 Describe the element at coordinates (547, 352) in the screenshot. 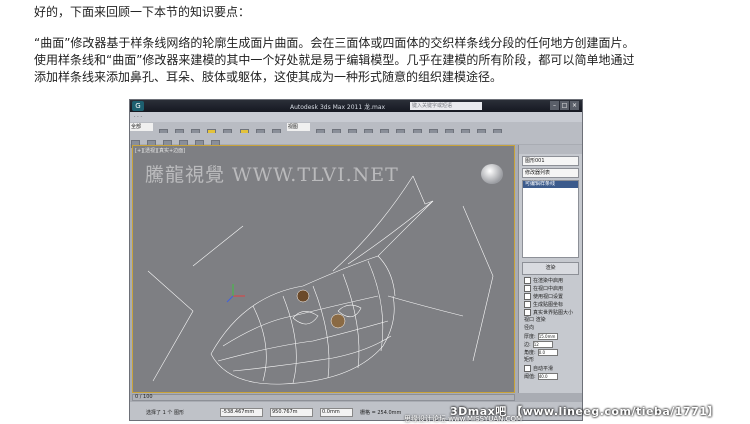

I see `angle-spinner: 0.0` at that location.